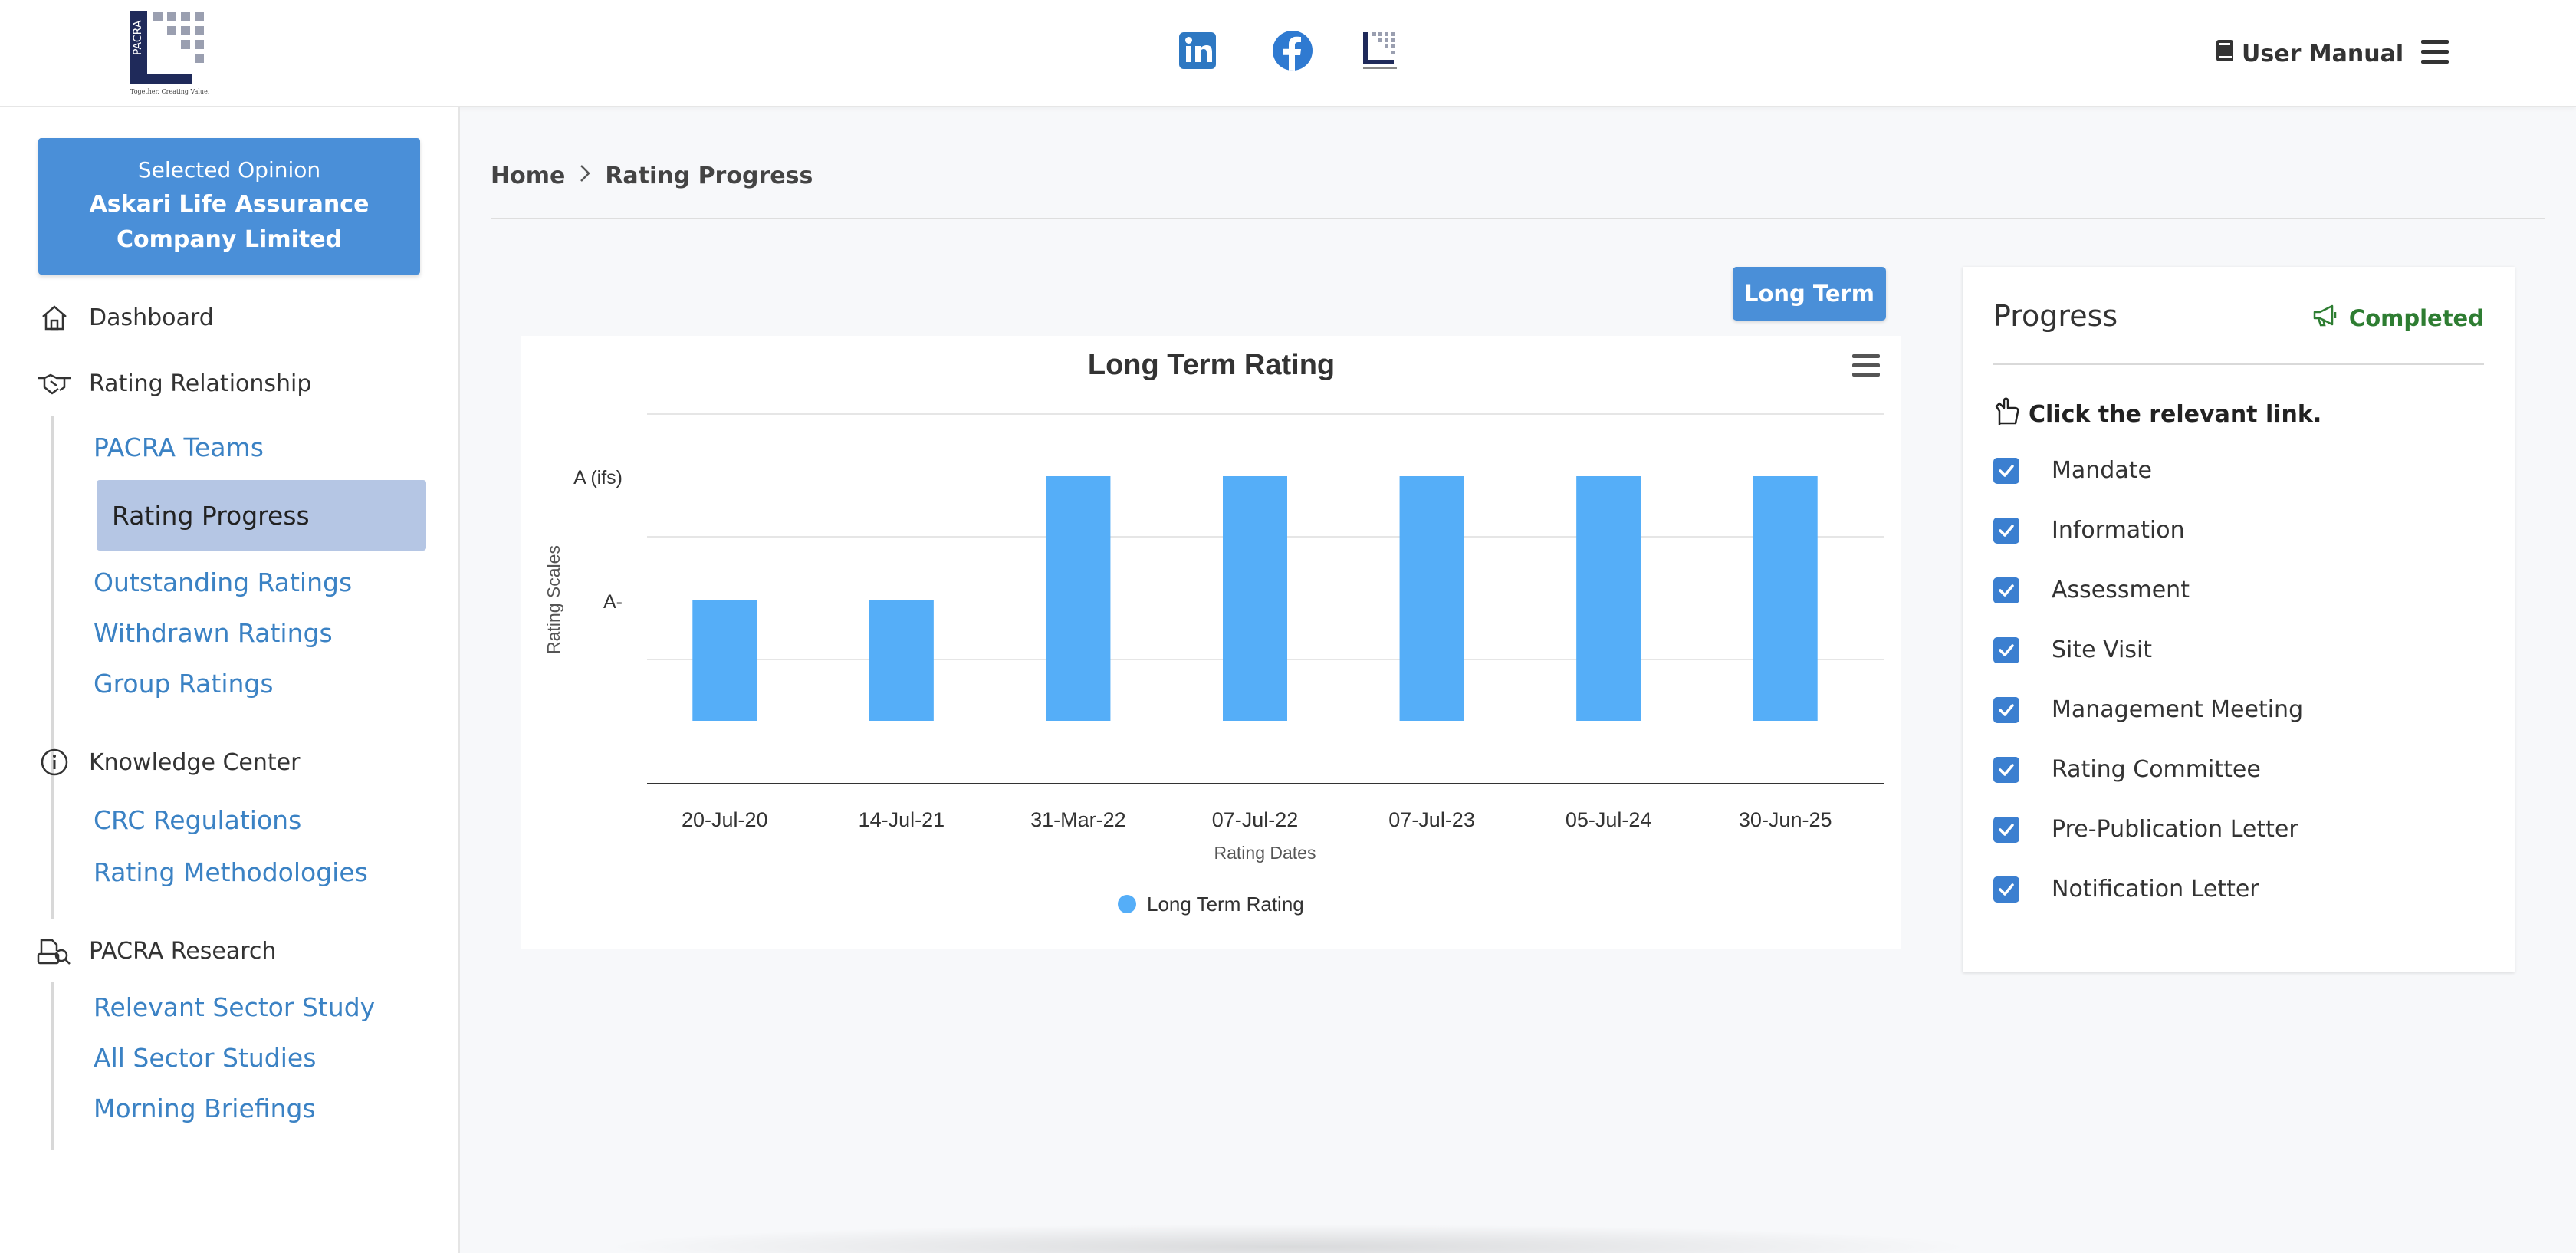 The width and height of the screenshot is (2576, 1253). What do you see at coordinates (2102, 470) in the screenshot?
I see `progress-step-label: Mandate` at bounding box center [2102, 470].